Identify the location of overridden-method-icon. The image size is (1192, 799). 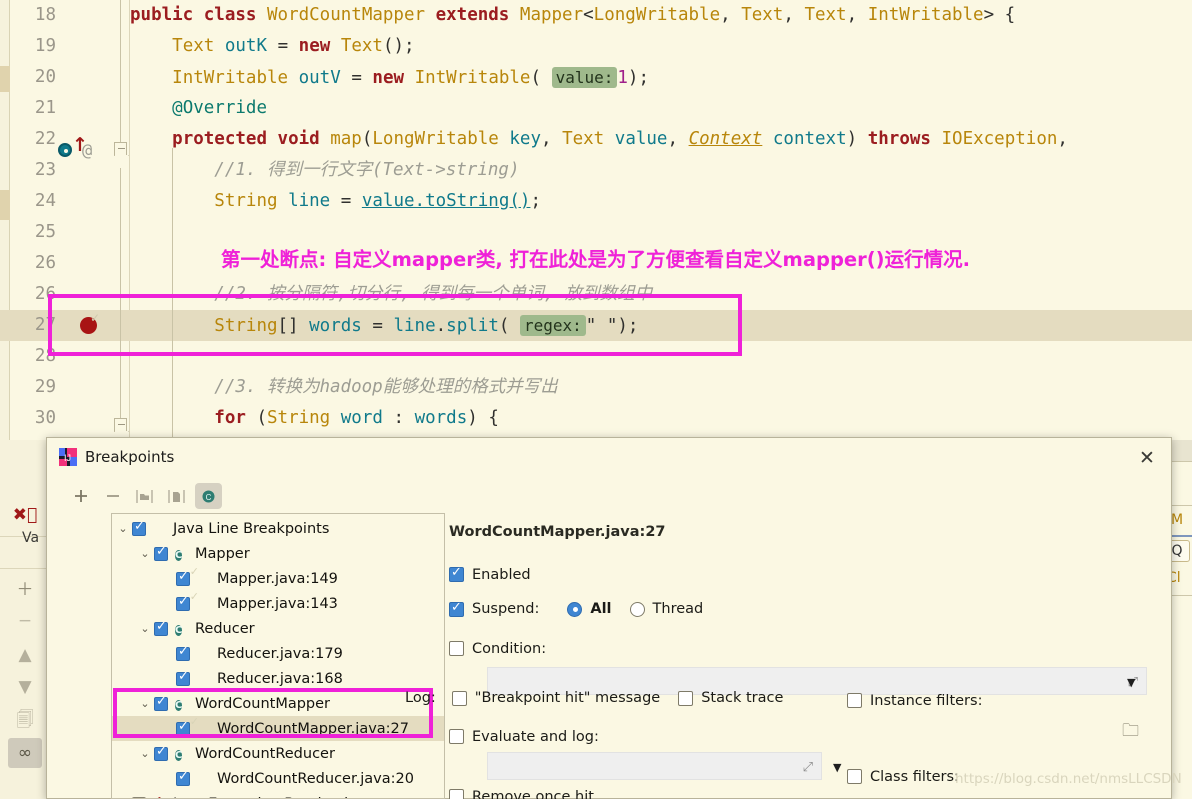
(65, 150).